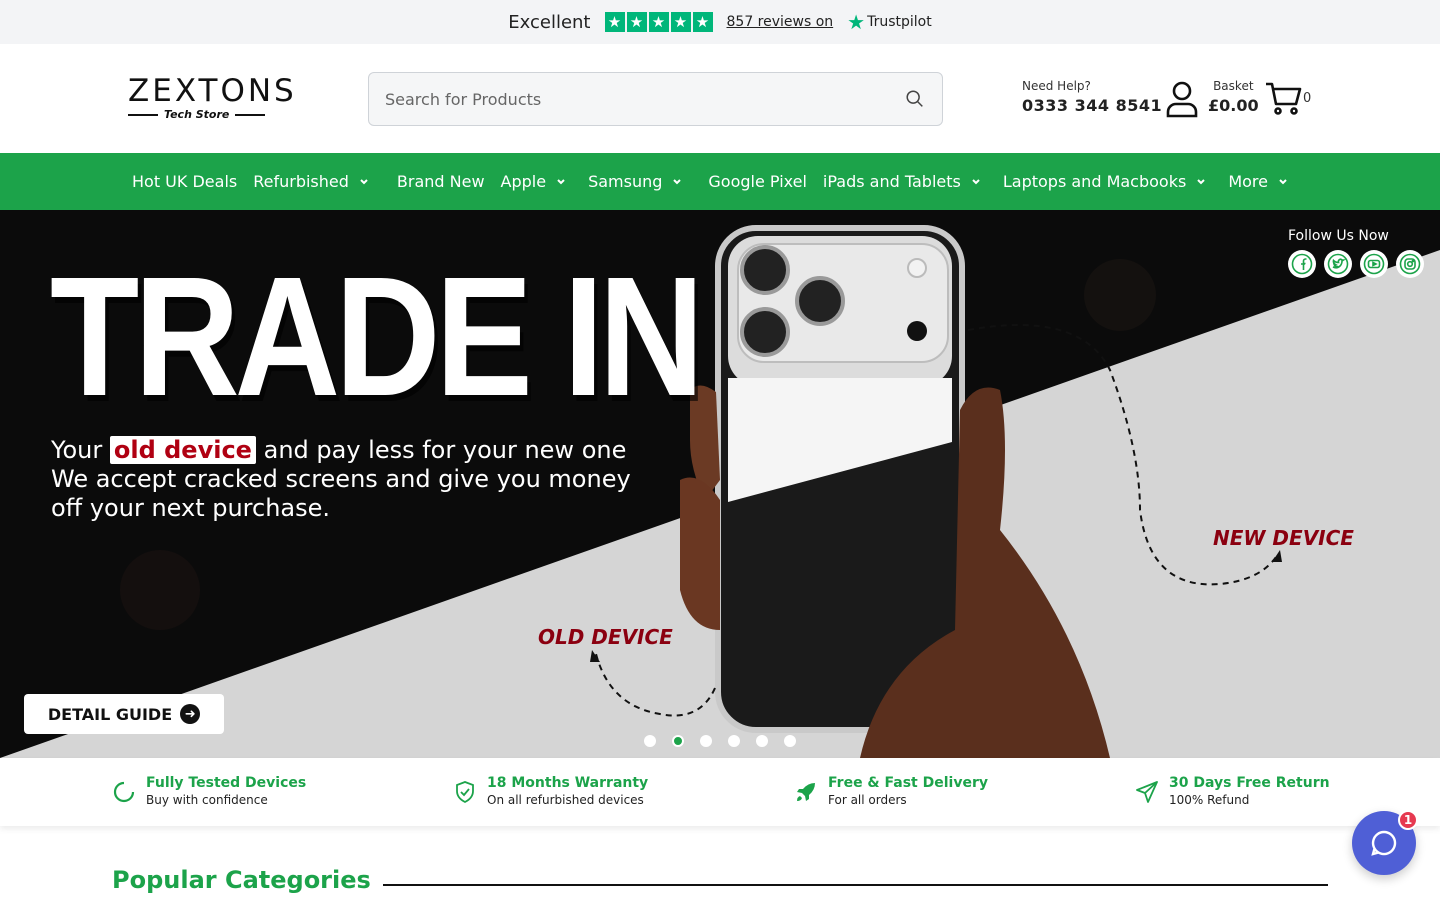 Image resolution: width=1440 pixels, height=900 pixels. What do you see at coordinates (1209, 800) in the screenshot?
I see `feature-subtitle: 100% Refund` at bounding box center [1209, 800].